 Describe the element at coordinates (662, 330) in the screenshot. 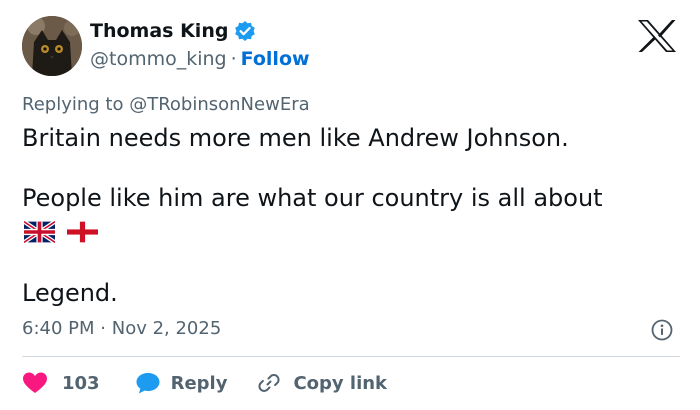

I see `info-icon` at that location.